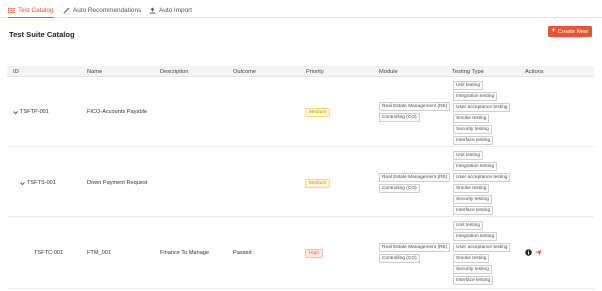  Describe the element at coordinates (11, 10) in the screenshot. I see `list-icon` at that location.